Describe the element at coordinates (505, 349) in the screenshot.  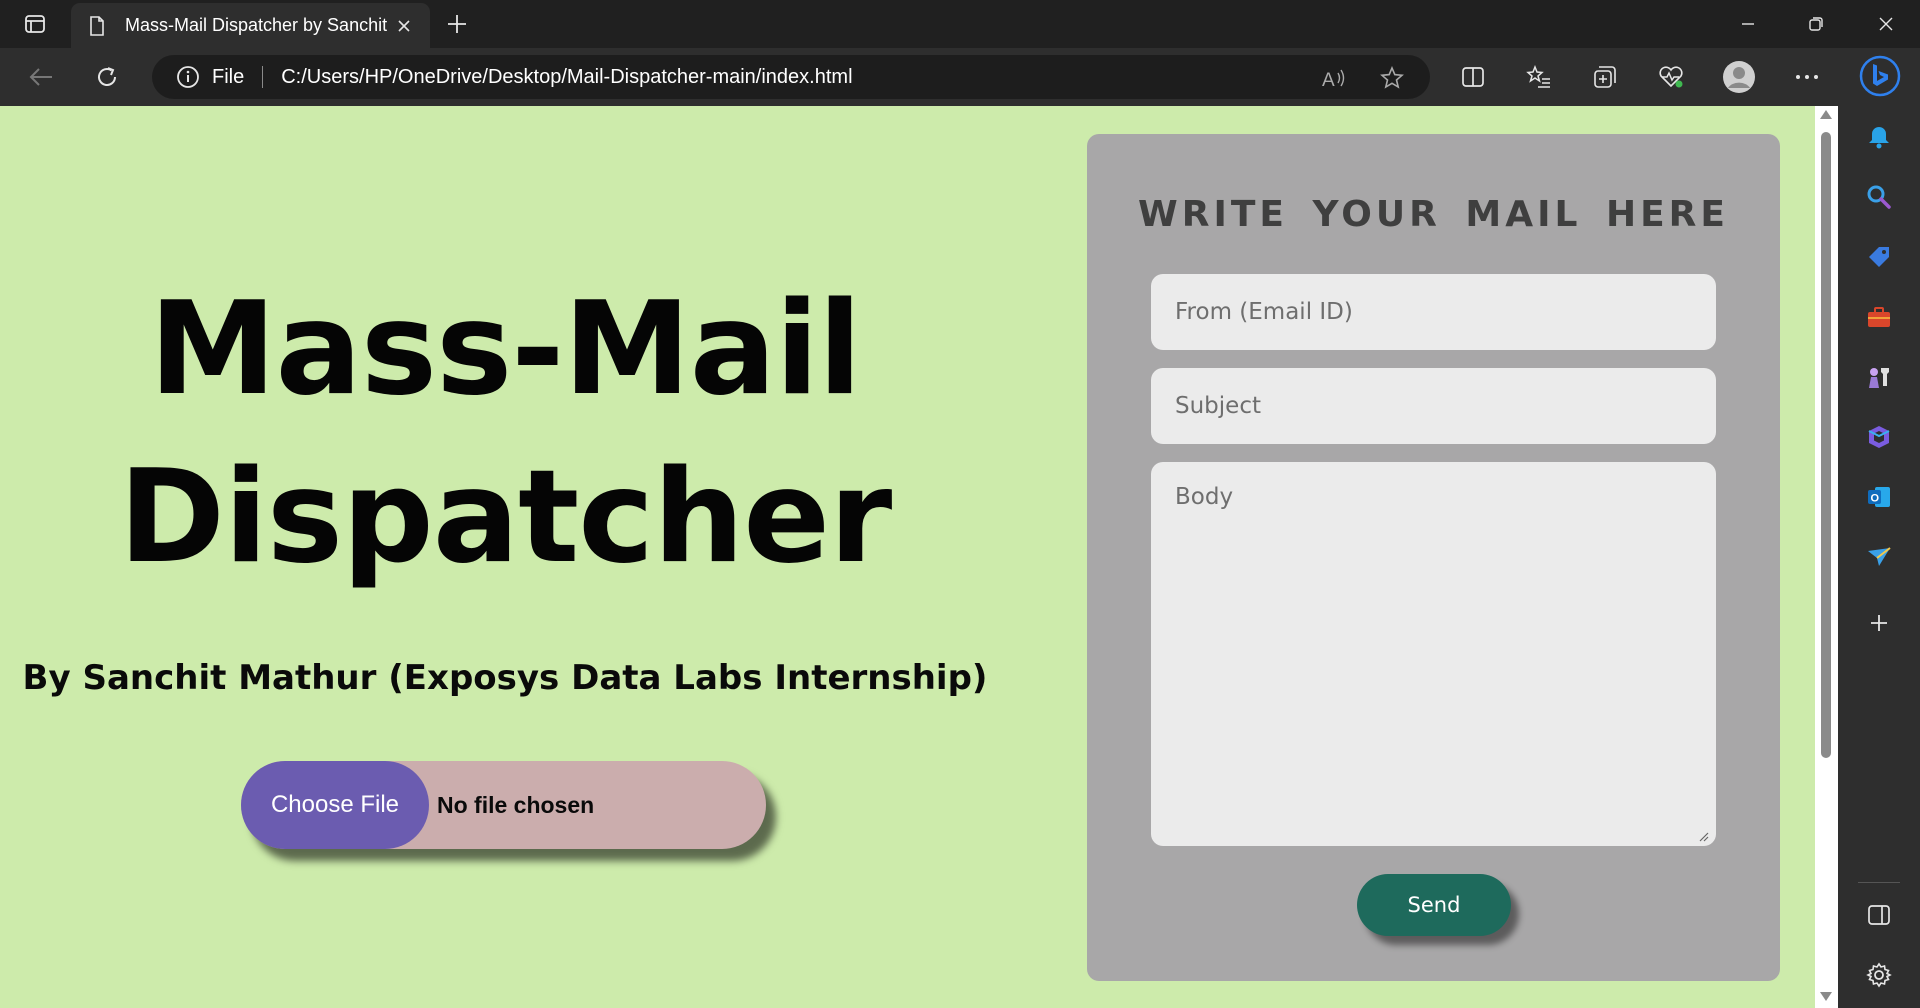
I see `hero-title-line1: Mass-Mail` at that location.